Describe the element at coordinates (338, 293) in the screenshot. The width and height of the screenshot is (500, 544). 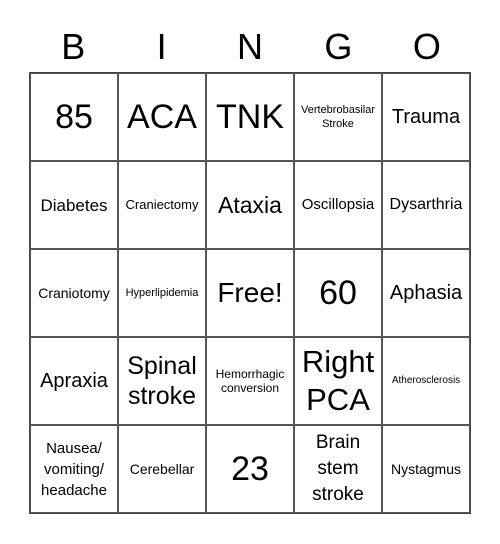
I see `bingo-cell: 60` at that location.